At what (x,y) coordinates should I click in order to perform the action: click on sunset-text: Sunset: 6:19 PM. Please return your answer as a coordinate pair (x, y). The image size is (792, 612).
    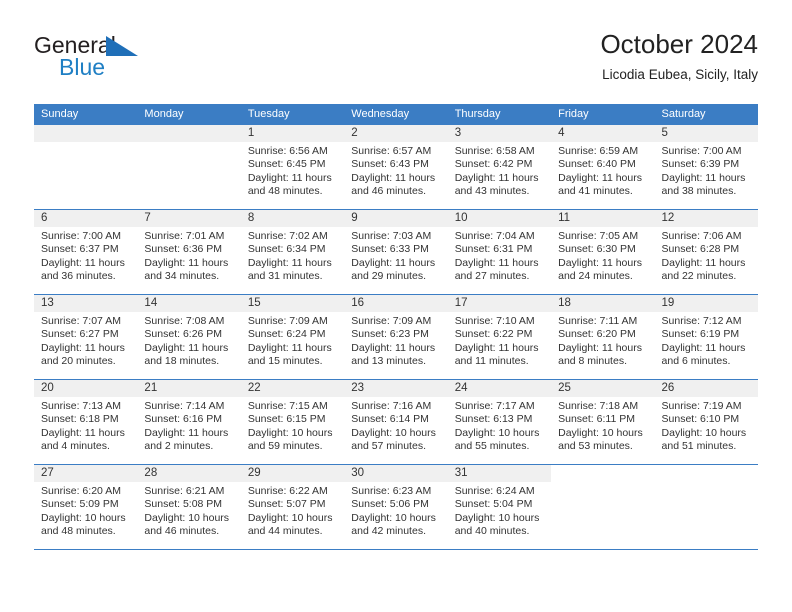
    Looking at the image, I should click on (700, 334).